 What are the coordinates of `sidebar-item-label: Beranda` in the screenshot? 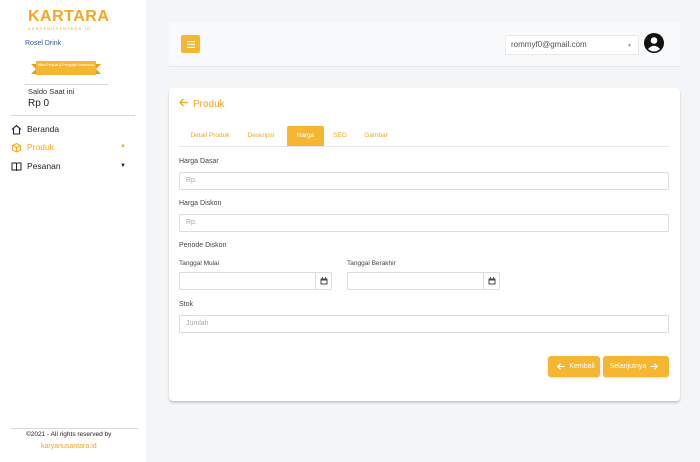 It's located at (43, 129).